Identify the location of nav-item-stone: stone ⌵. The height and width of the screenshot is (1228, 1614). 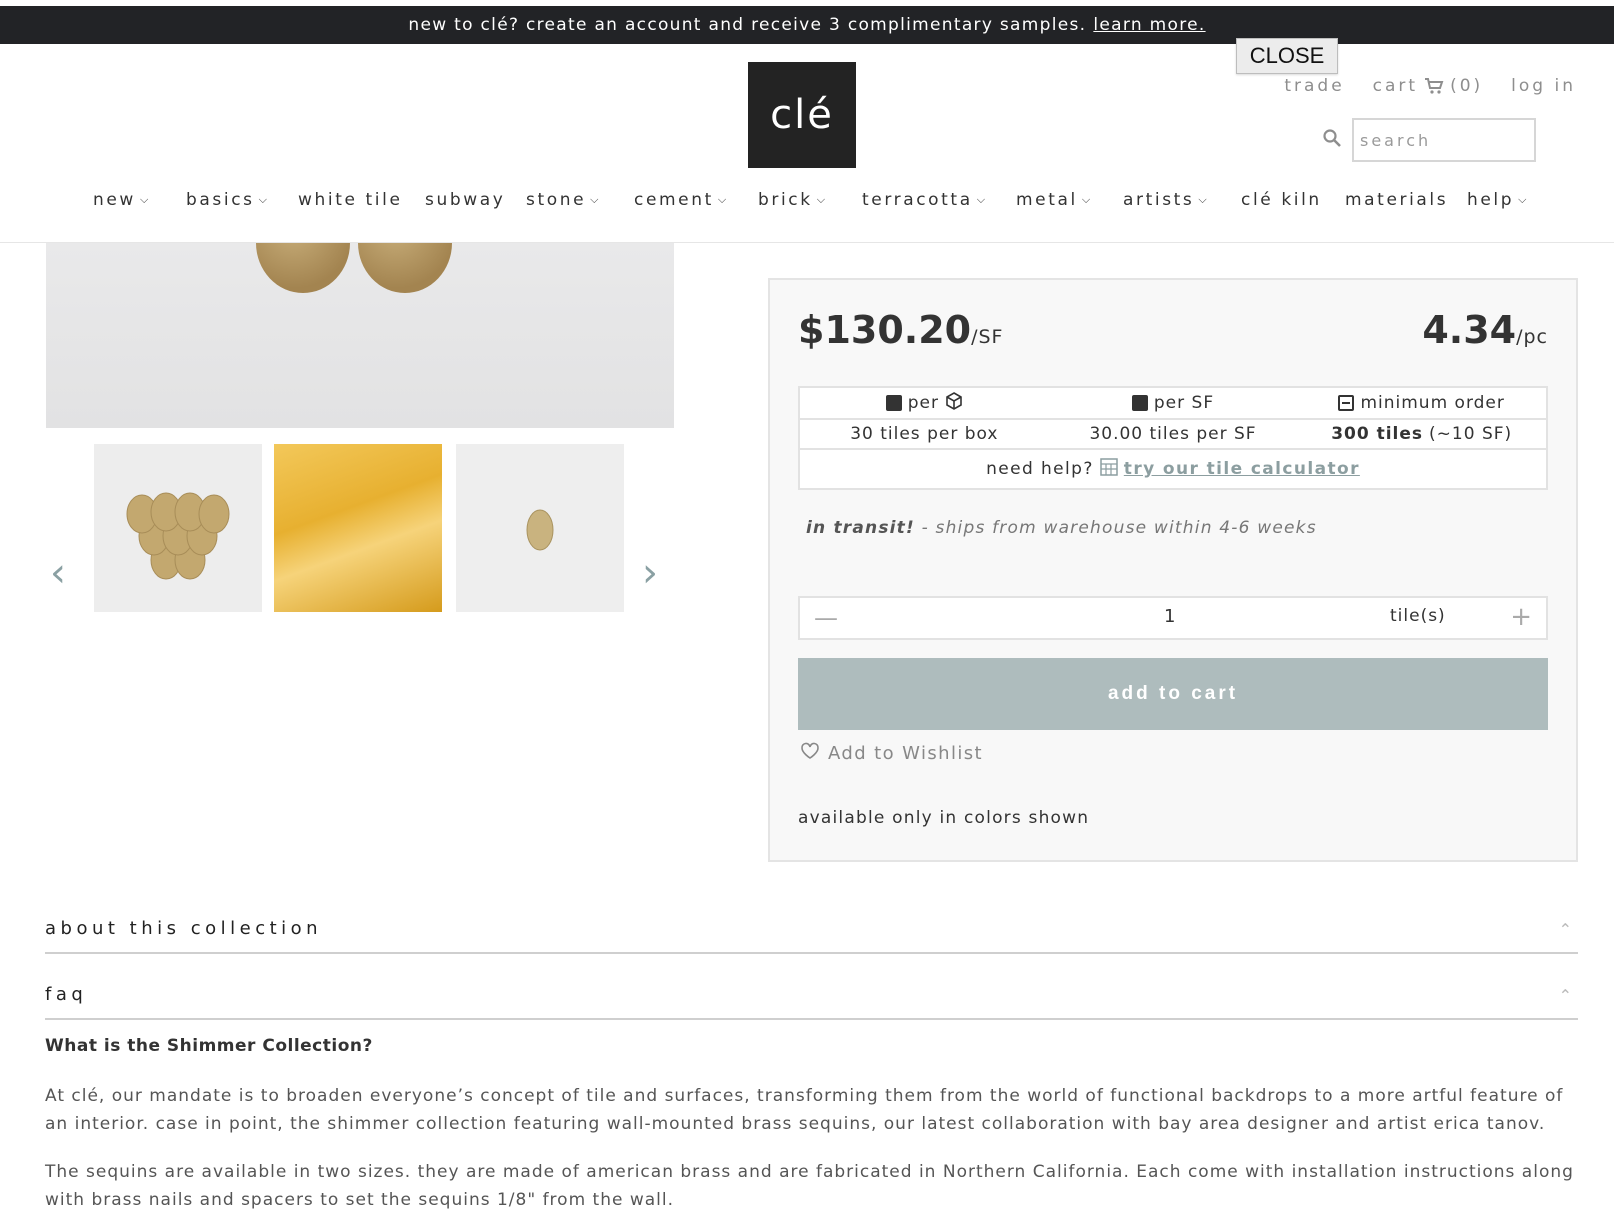
(563, 200).